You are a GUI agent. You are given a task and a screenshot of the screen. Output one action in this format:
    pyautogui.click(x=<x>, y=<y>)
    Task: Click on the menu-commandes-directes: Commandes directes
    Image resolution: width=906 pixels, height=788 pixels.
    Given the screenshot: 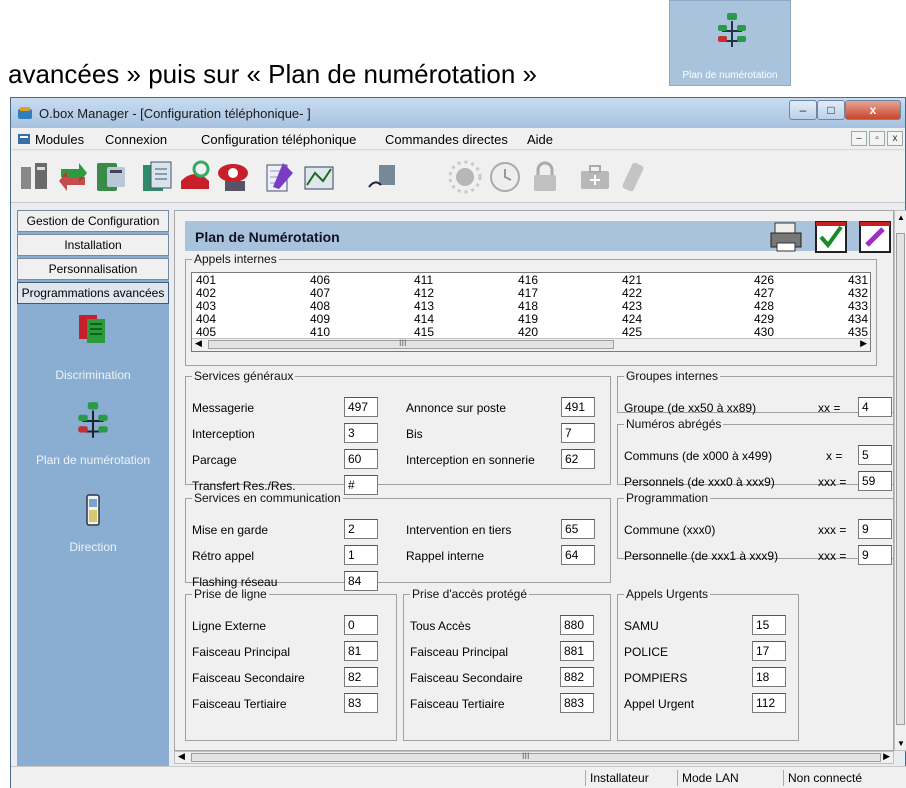 What is the action you would take?
    pyautogui.click(x=446, y=139)
    